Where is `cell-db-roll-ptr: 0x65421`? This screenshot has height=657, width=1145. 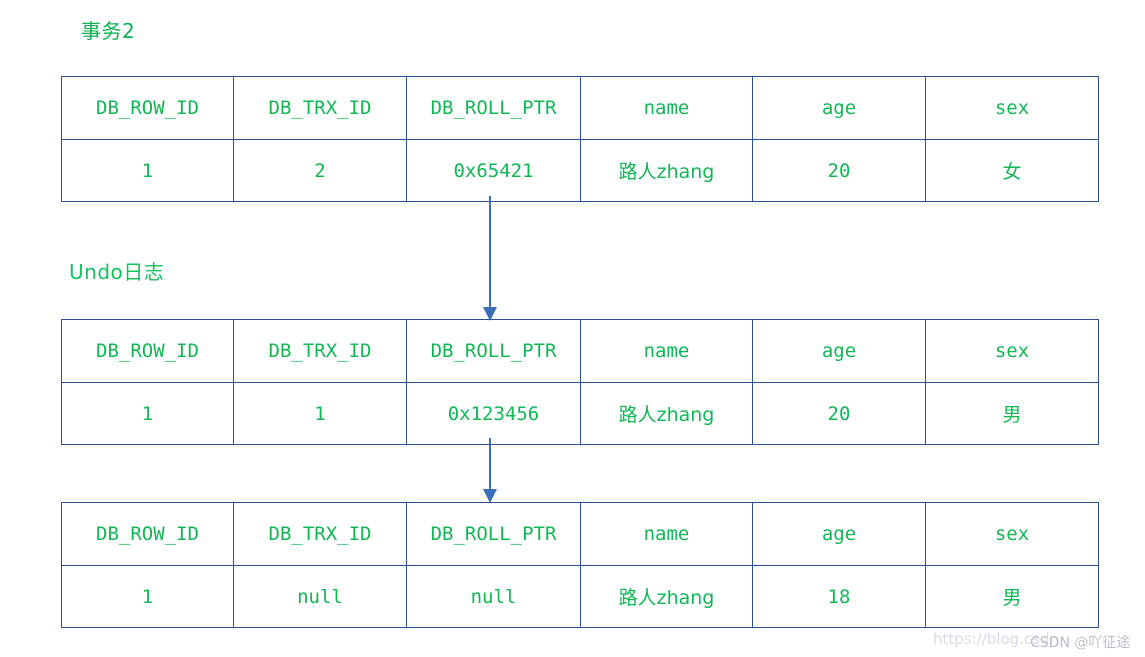 cell-db-roll-ptr: 0x65421 is located at coordinates (493, 170).